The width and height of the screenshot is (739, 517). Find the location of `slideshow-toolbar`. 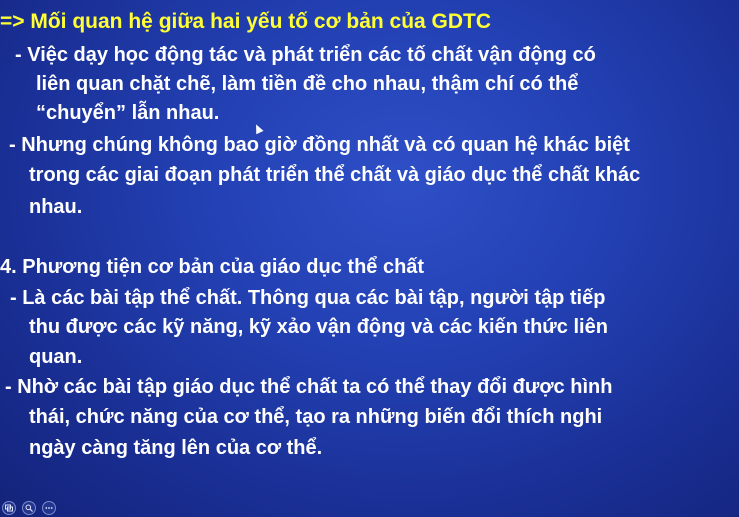

slideshow-toolbar is located at coordinates (29, 508).